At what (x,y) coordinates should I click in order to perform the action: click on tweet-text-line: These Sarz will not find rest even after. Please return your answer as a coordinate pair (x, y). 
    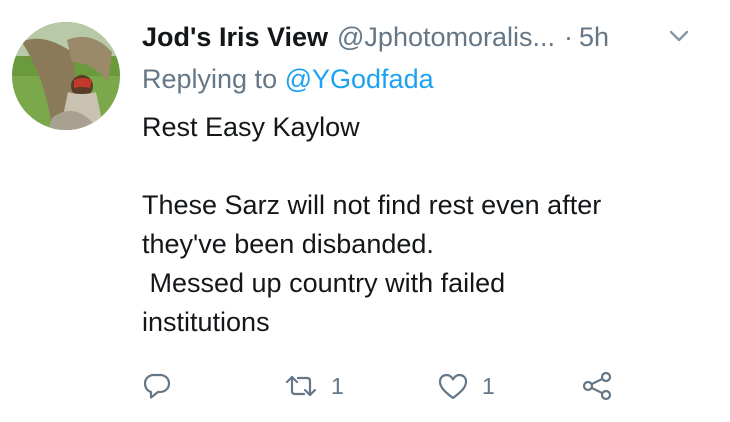
    Looking at the image, I should click on (372, 205).